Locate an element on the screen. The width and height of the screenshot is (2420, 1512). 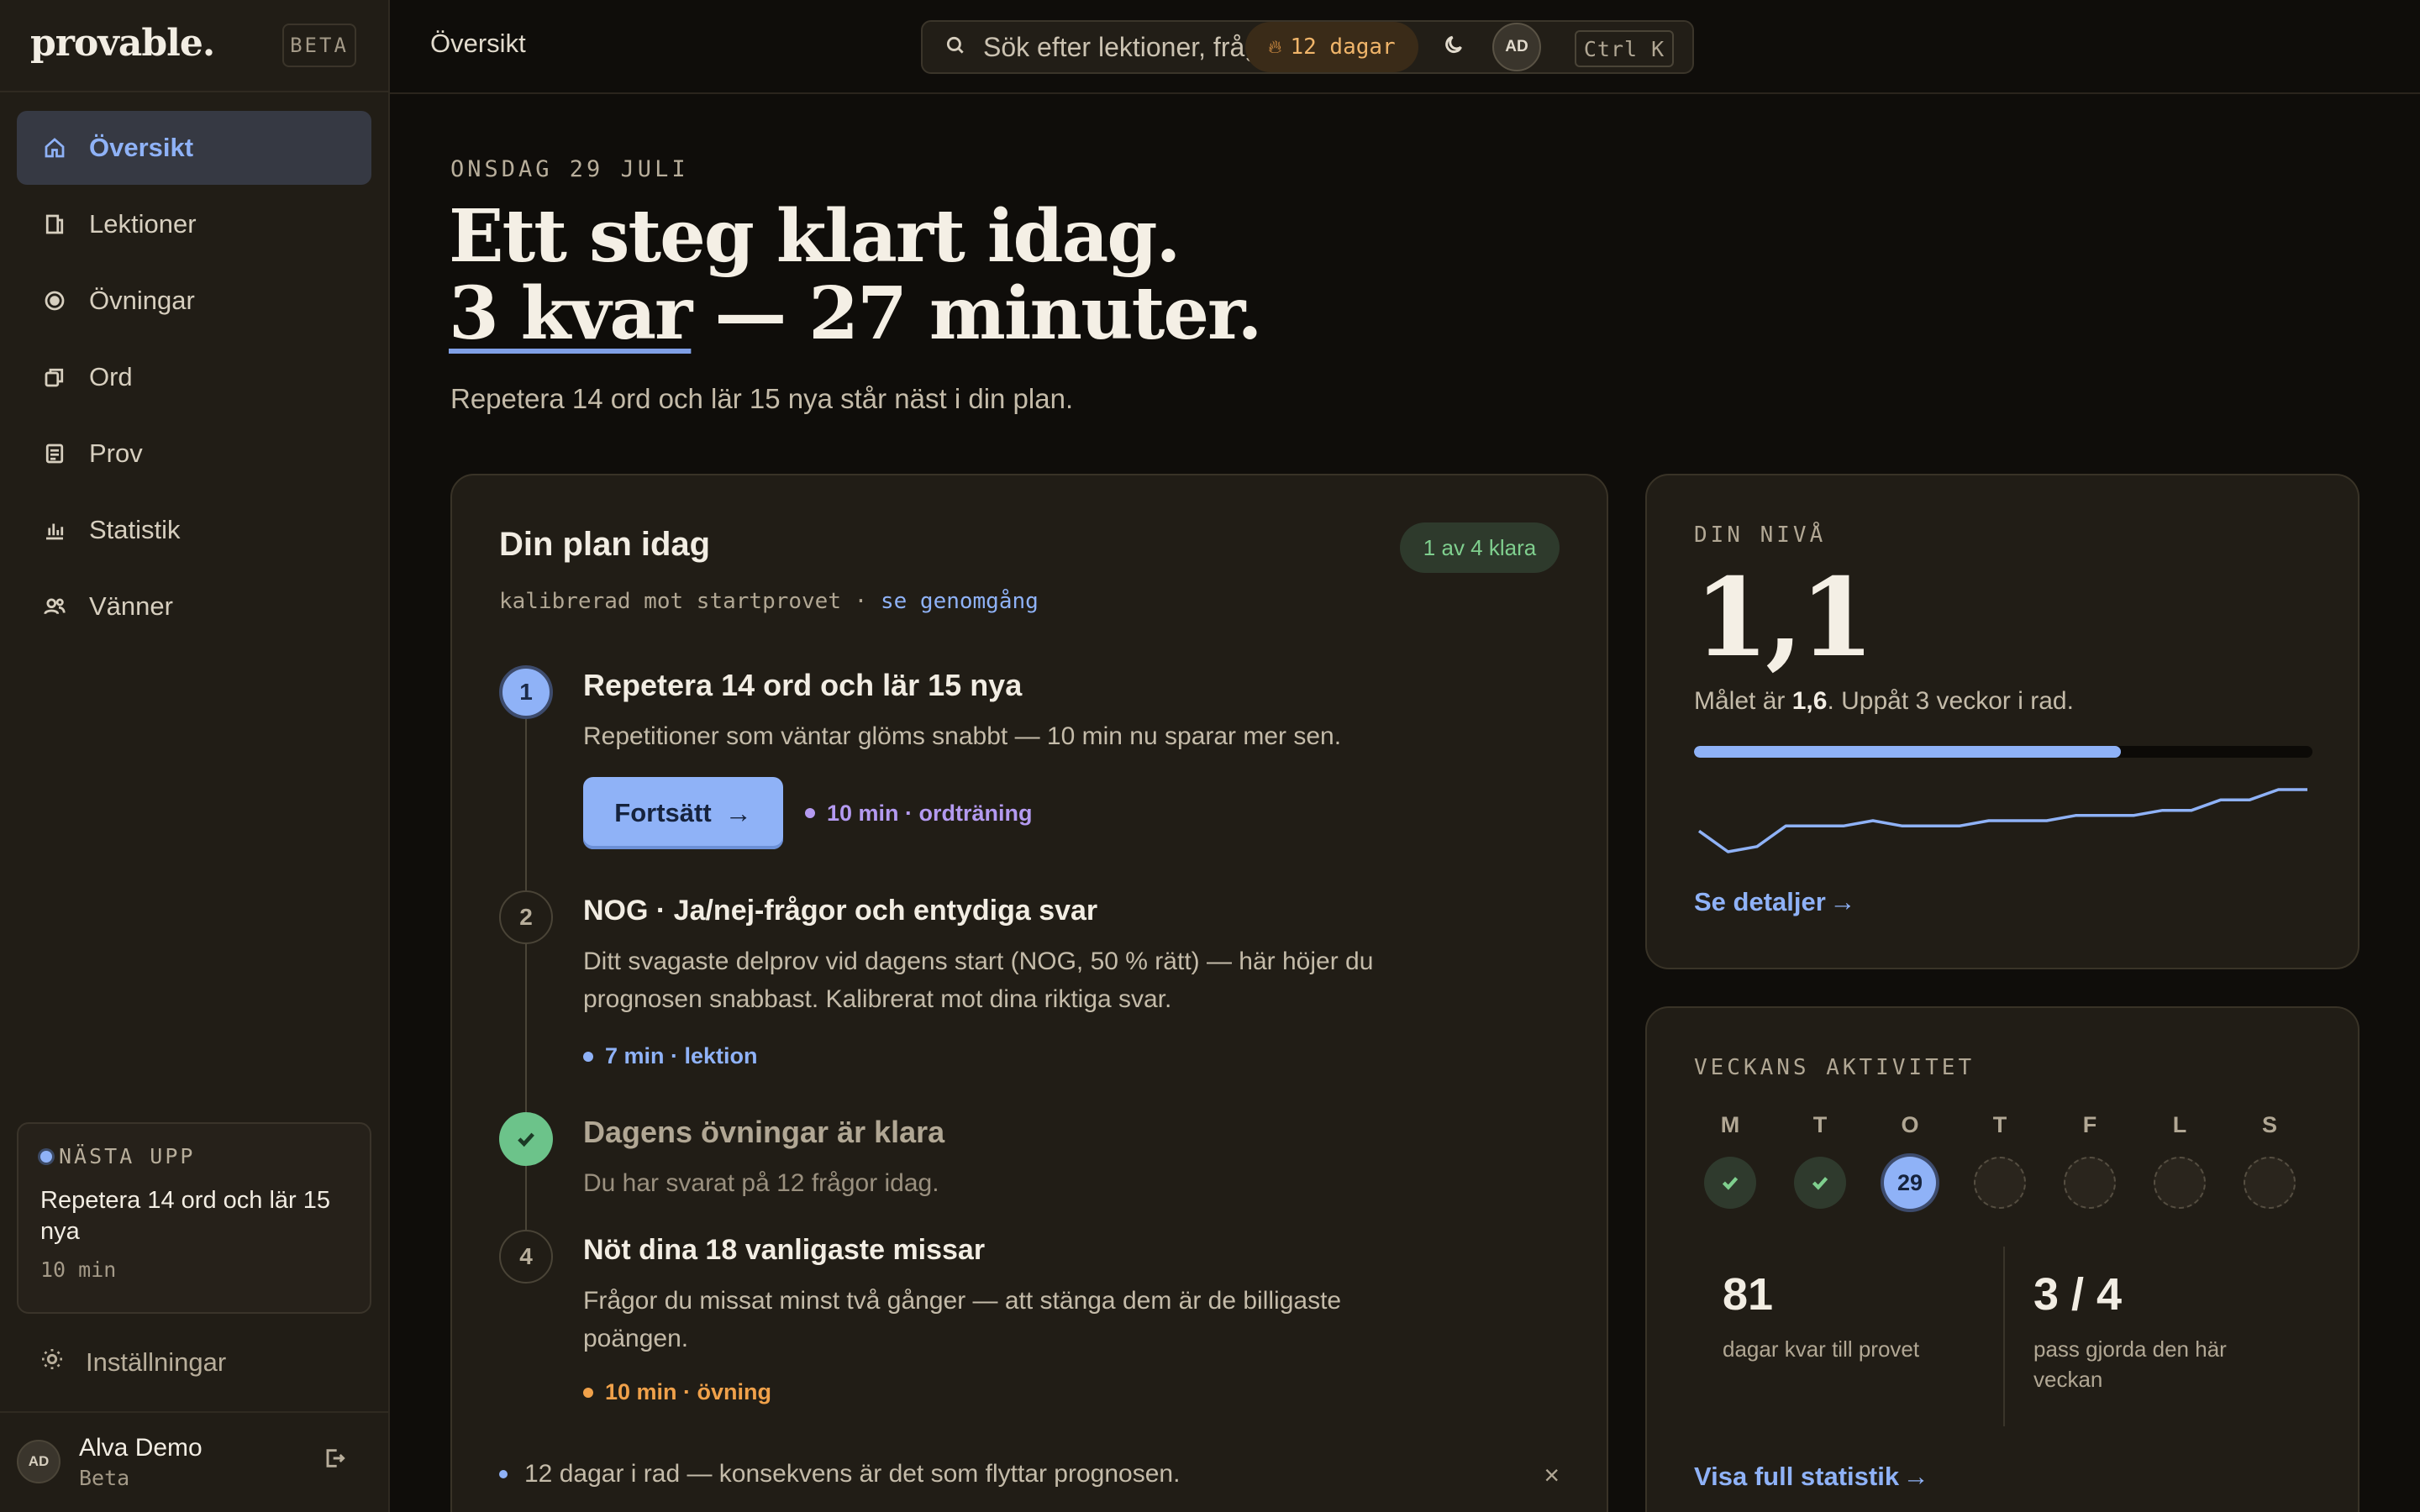
sidebar-item-label: Lektioner is located at coordinates (143, 224).